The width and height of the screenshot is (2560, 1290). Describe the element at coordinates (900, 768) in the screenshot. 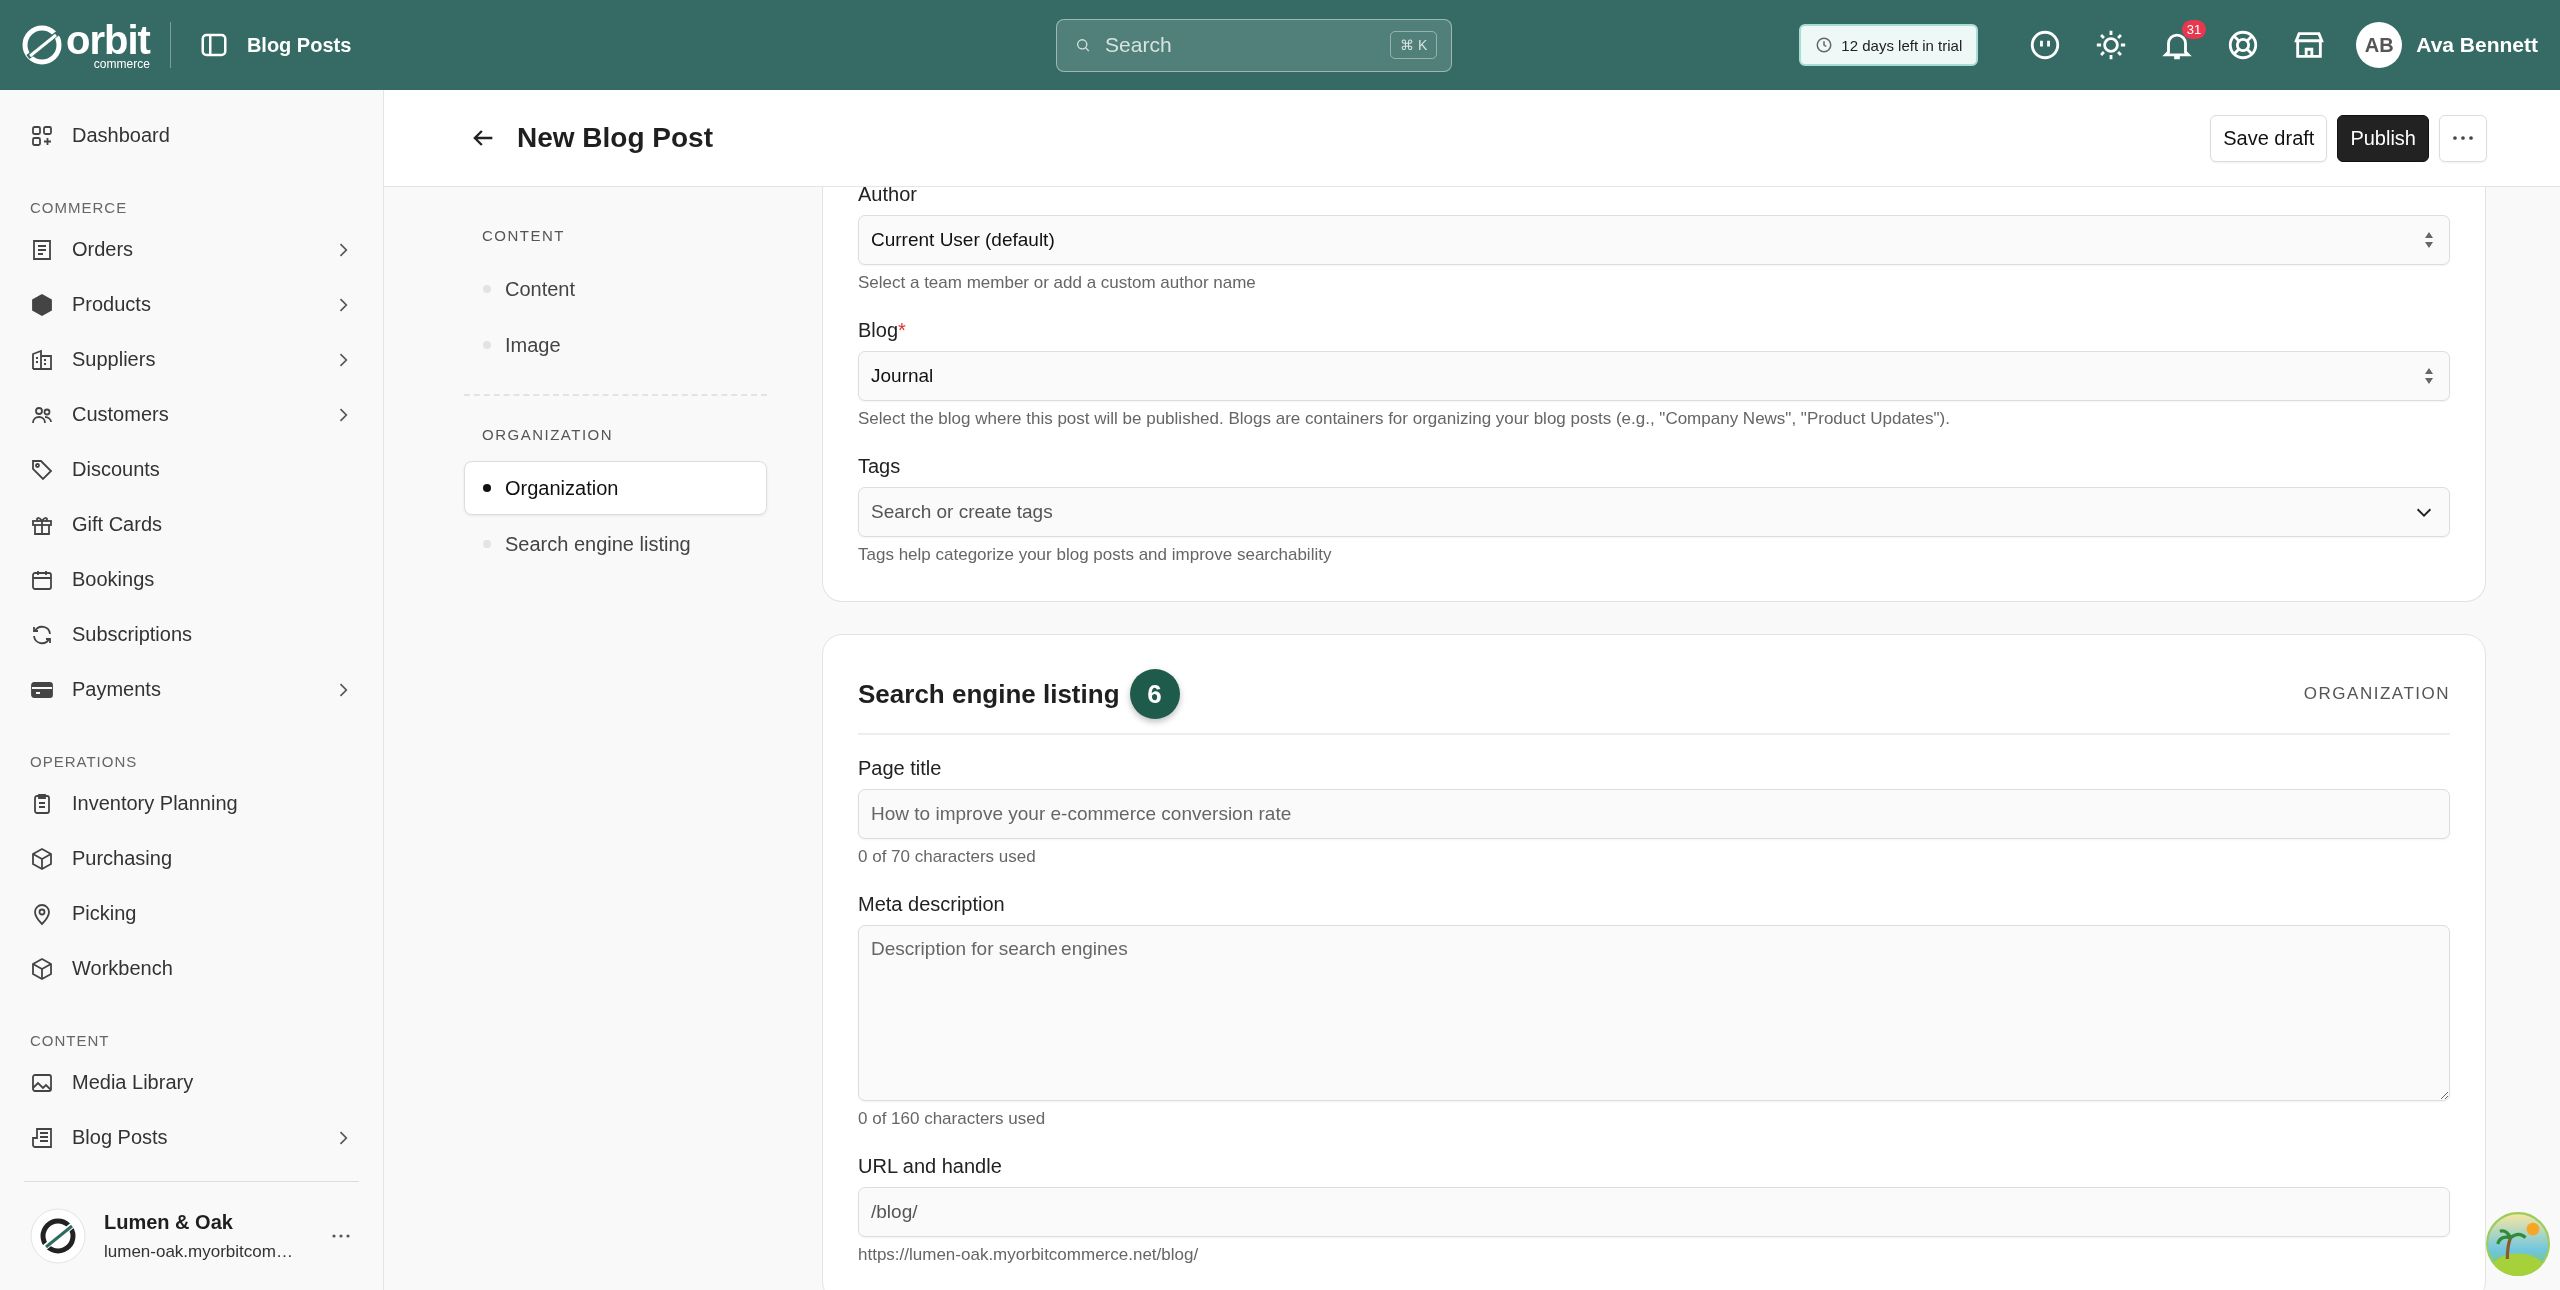

I see `field-label: Page title` at that location.